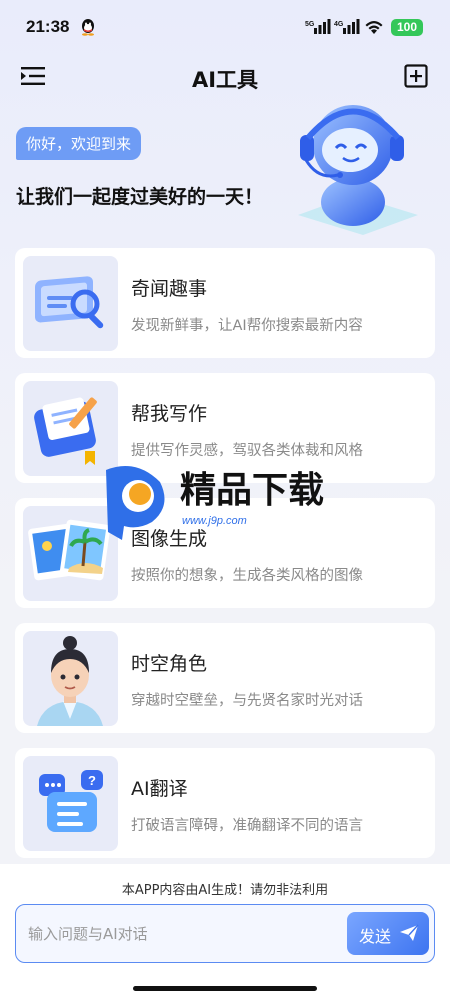 This screenshot has width=450, height=1001. I want to click on chat-footer: 本APP内容由AI生成！请勿非法利用 发送, so click(225, 932).